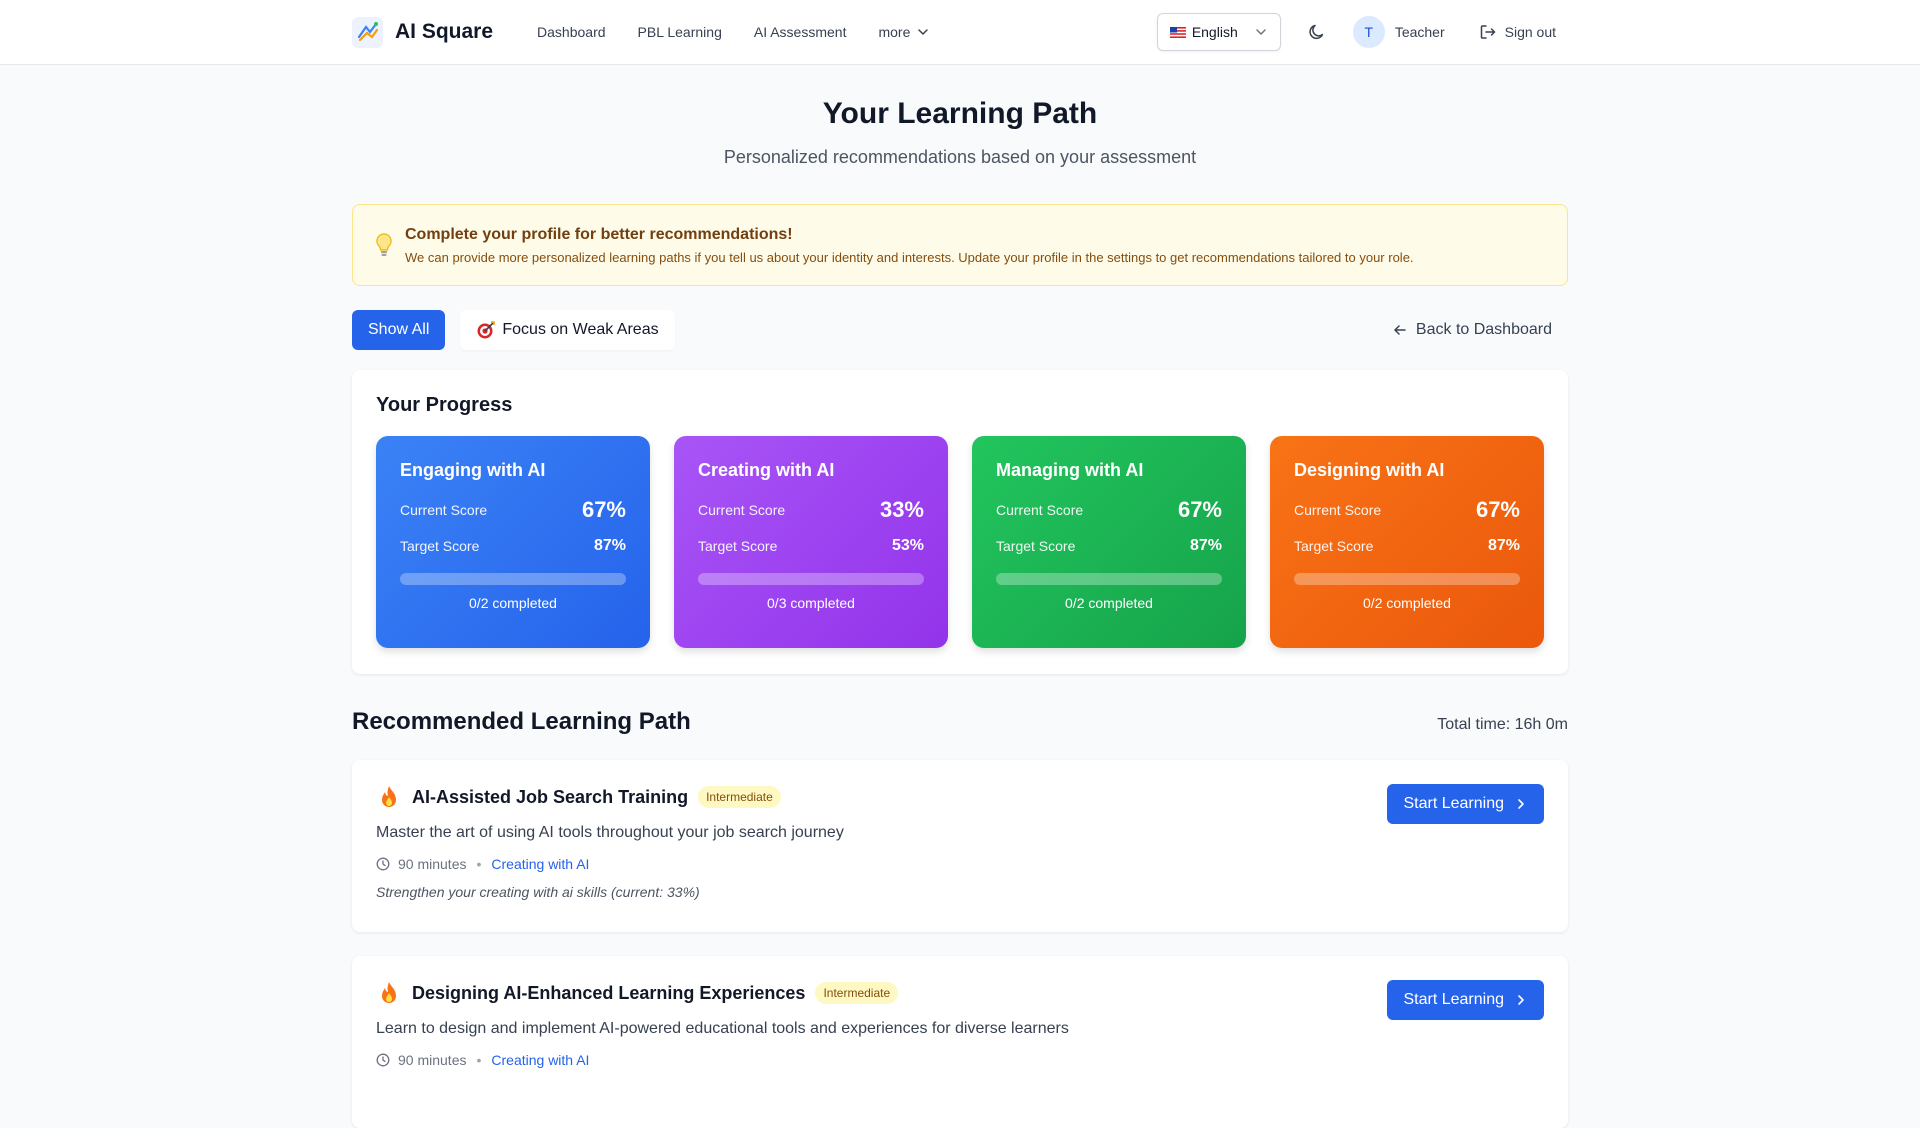 The image size is (1920, 1128). Describe the element at coordinates (444, 405) in the screenshot. I see `progress-heading: Your Progress` at that location.